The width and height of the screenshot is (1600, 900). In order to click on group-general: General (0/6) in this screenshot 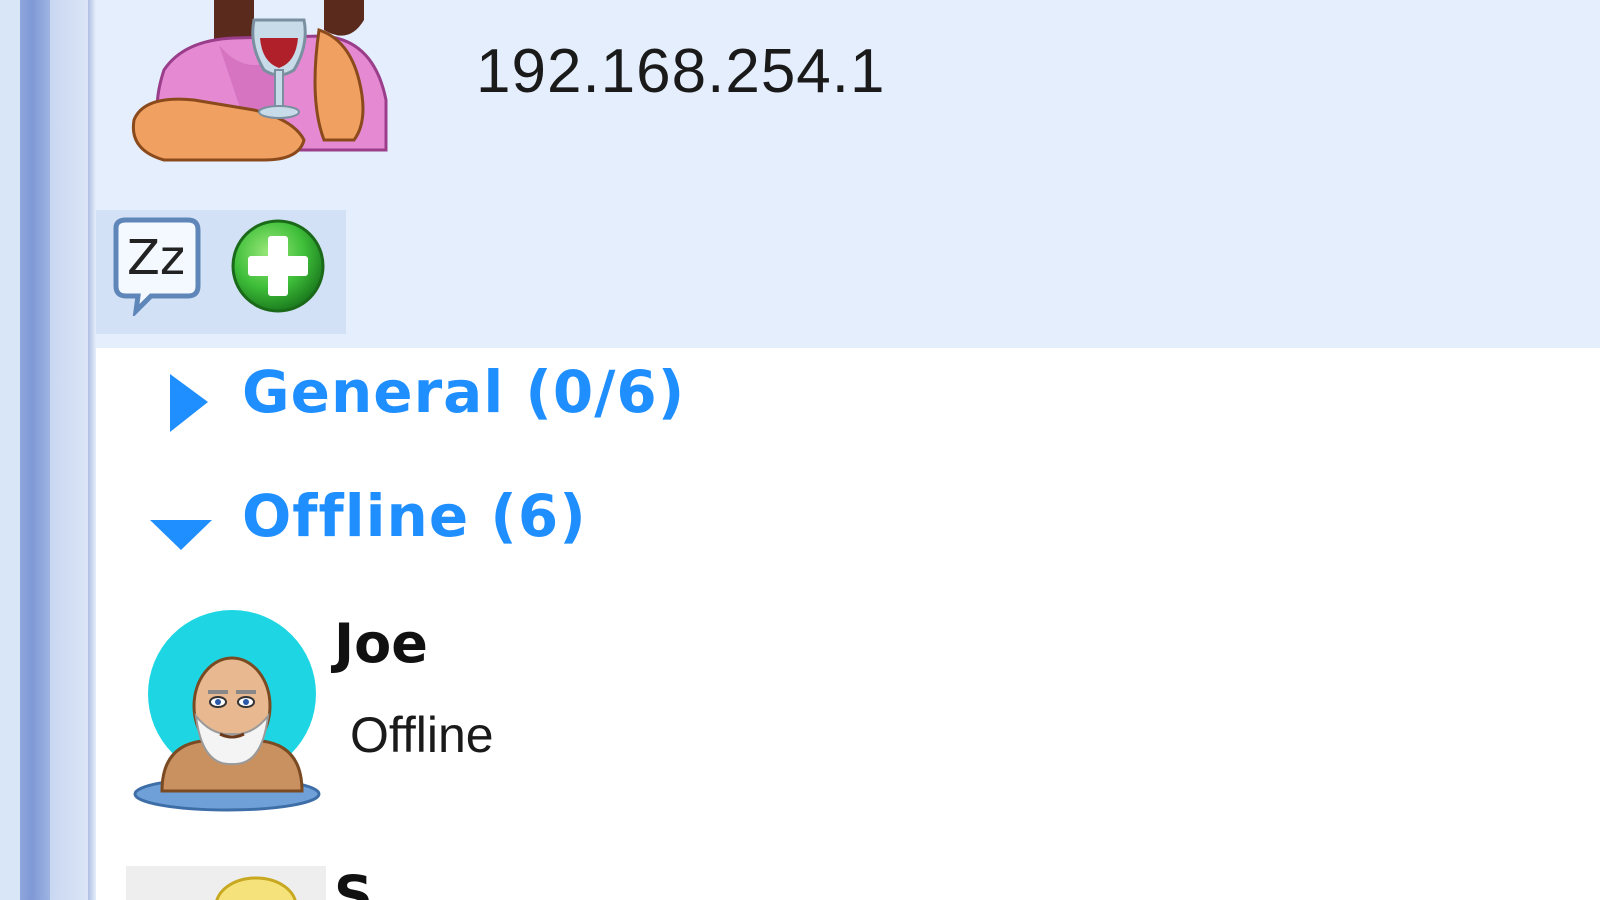, I will do `click(546, 398)`.